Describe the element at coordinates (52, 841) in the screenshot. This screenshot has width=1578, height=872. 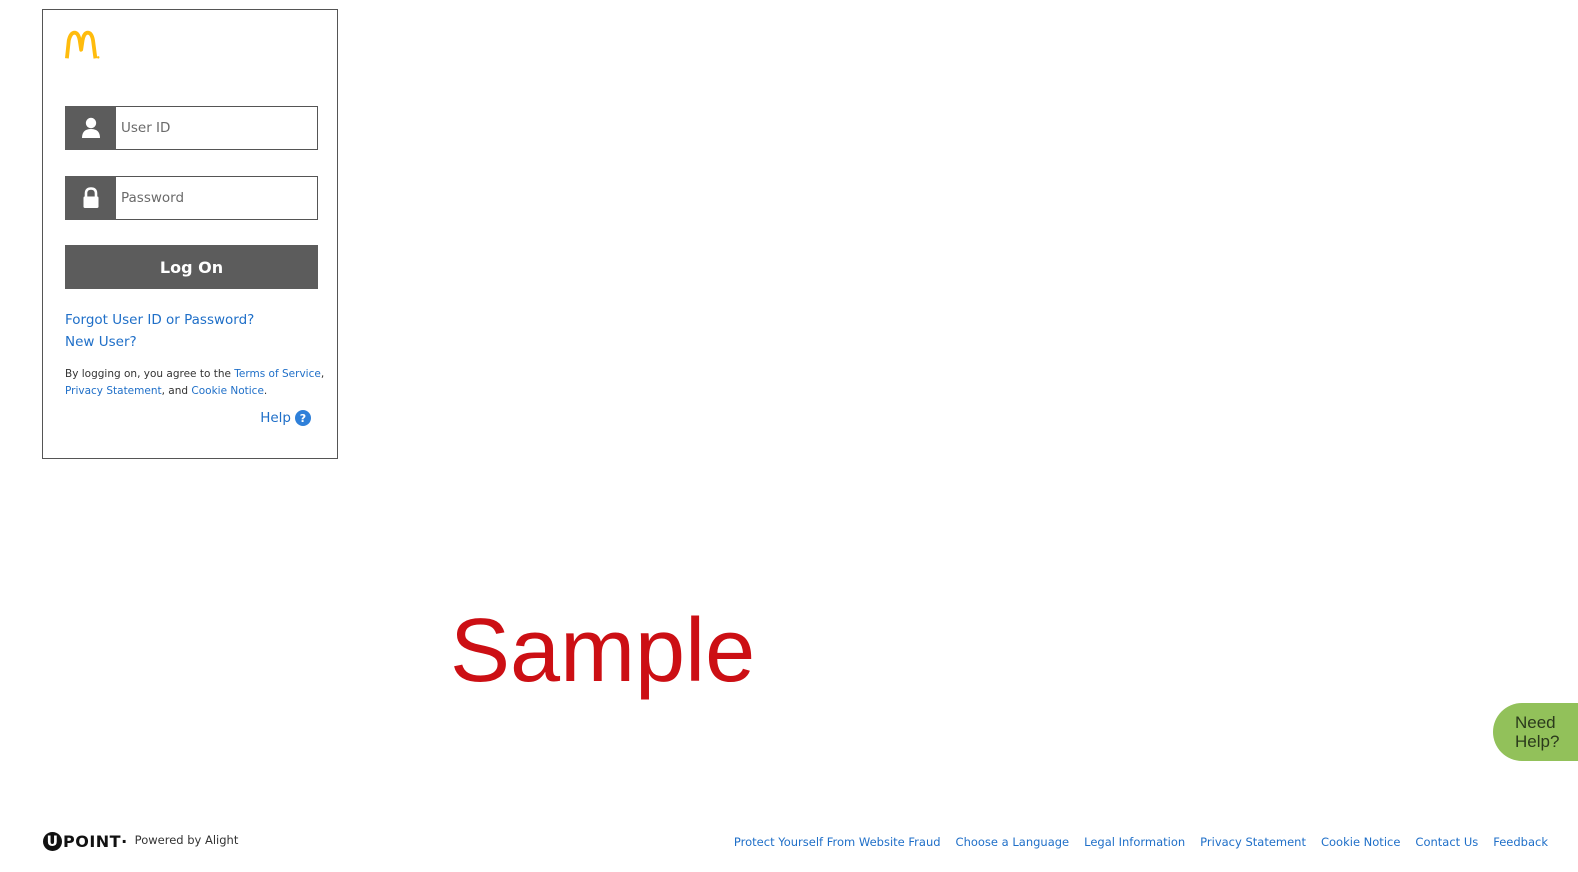
I see `upoint-logo-u: U` at that location.